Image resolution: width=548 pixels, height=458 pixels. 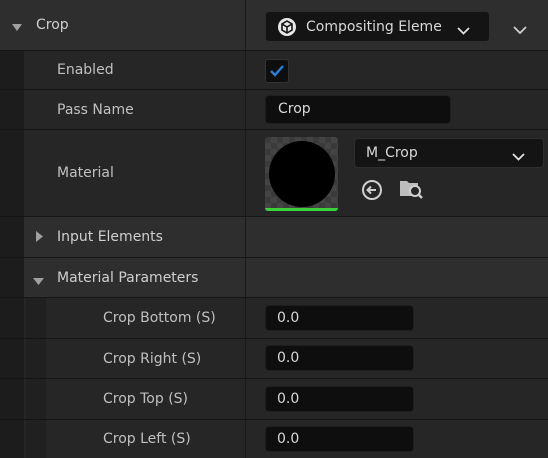 I want to click on param-row-crop-top: Crop Top (S) 0.0, so click(x=274, y=399).